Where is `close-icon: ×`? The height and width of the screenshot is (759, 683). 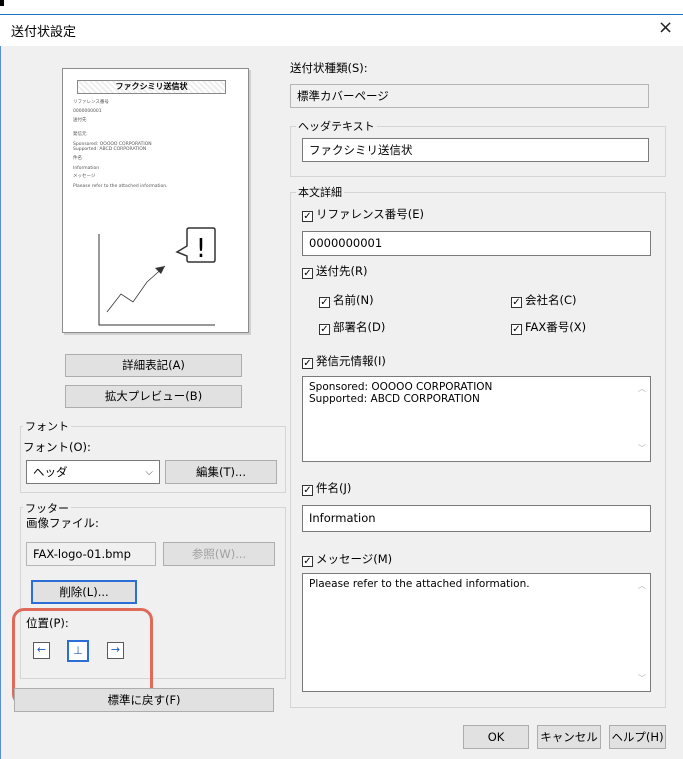
close-icon: × is located at coordinates (665, 27).